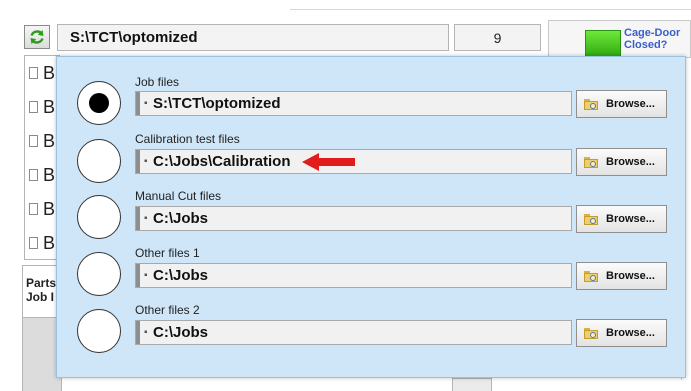 The height and width of the screenshot is (391, 691). What do you see at coordinates (603, 44) in the screenshot?
I see `cage-door-led-indicator` at bounding box center [603, 44].